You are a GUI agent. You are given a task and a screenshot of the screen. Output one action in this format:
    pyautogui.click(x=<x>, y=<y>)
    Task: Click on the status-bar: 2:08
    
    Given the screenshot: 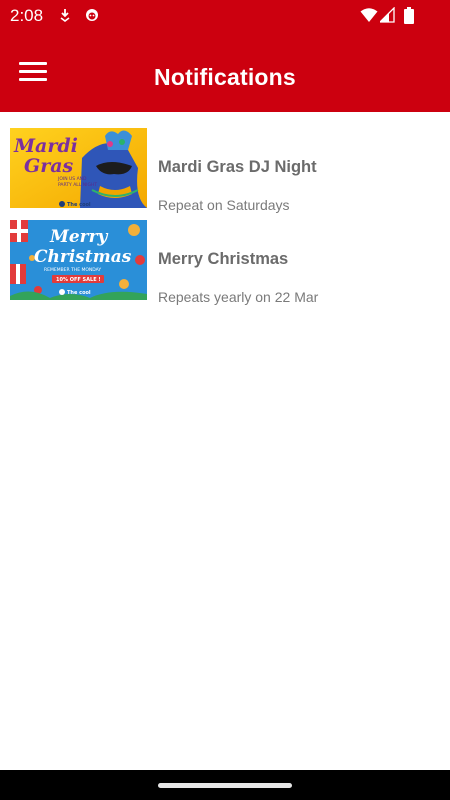 What is the action you would take?
    pyautogui.click(x=225, y=16)
    